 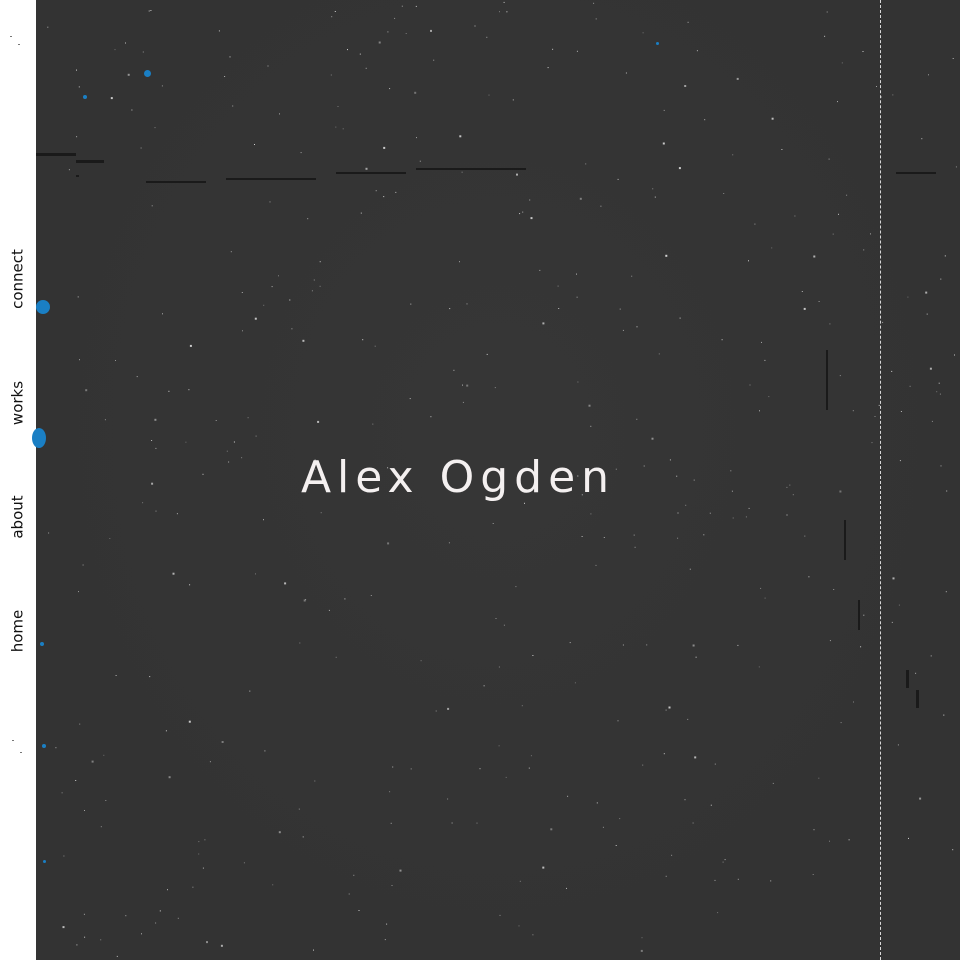 I want to click on nav-link-connect: connect, so click(x=18, y=279).